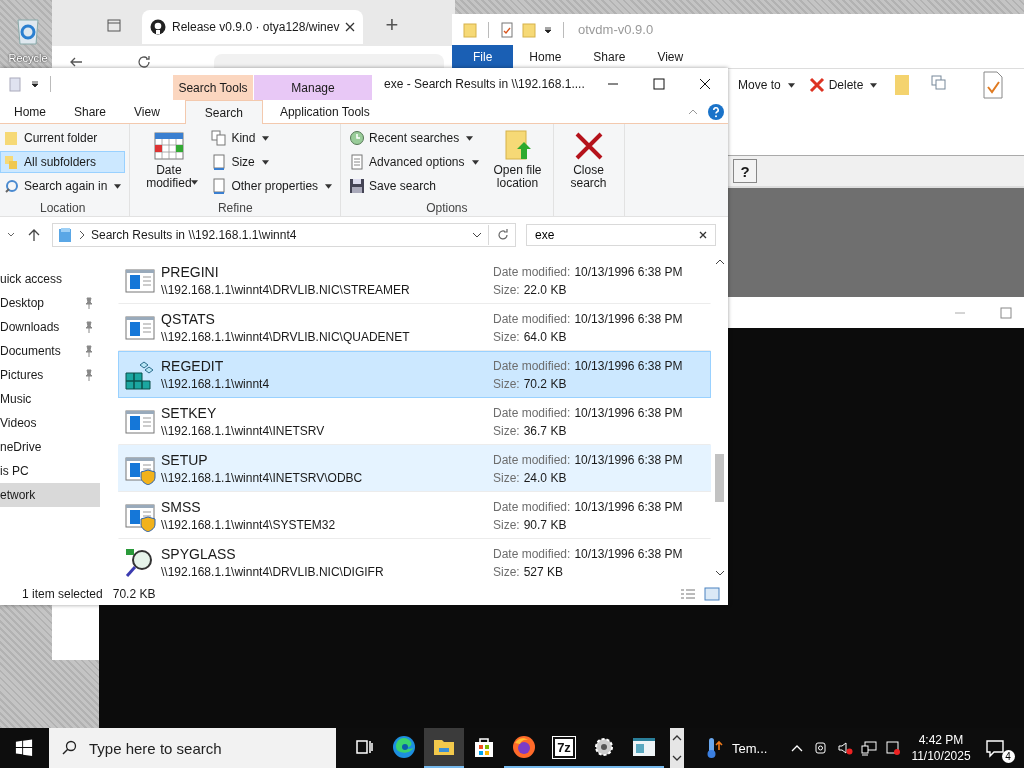 The image size is (1024, 768). I want to click on nav-item: Music, so click(50, 399).